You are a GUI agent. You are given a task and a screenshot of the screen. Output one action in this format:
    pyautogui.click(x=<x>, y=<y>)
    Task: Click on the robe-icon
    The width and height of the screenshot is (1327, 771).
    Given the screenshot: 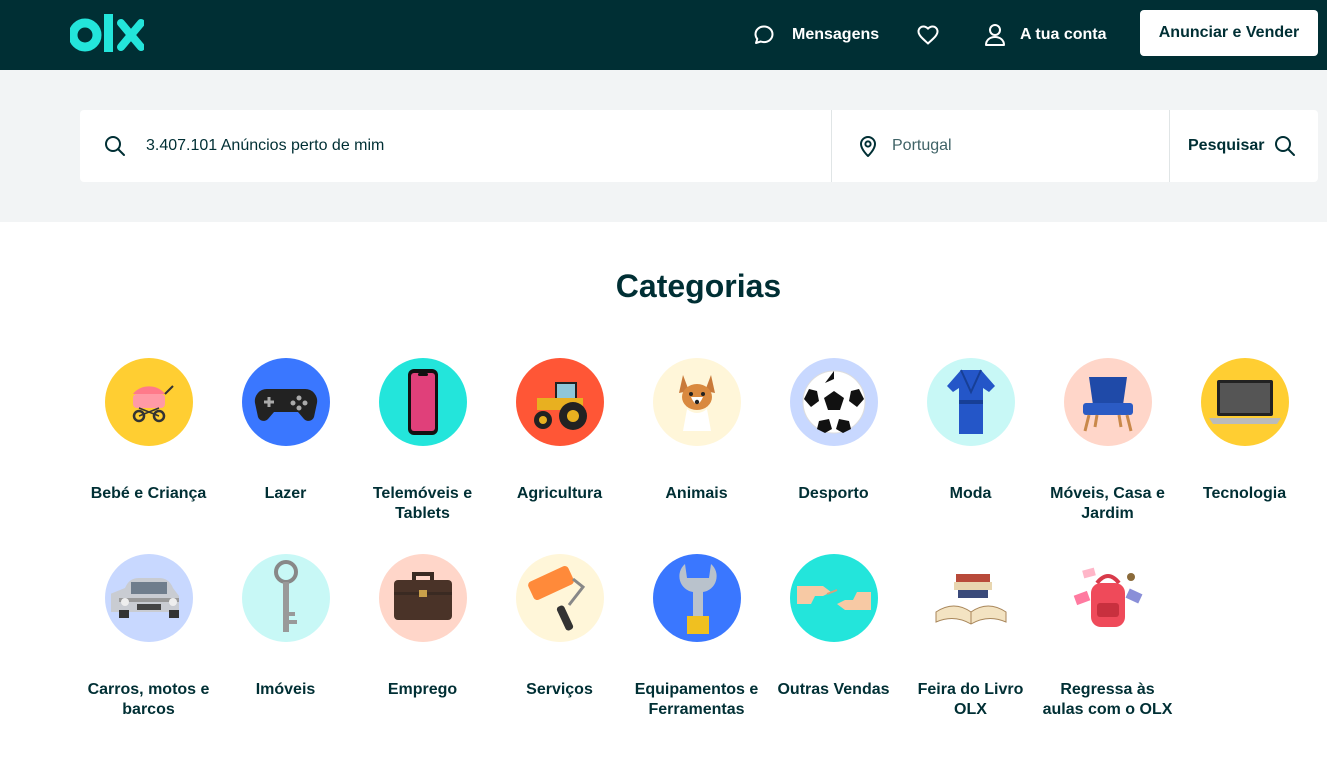 What is the action you would take?
    pyautogui.click(x=970, y=402)
    